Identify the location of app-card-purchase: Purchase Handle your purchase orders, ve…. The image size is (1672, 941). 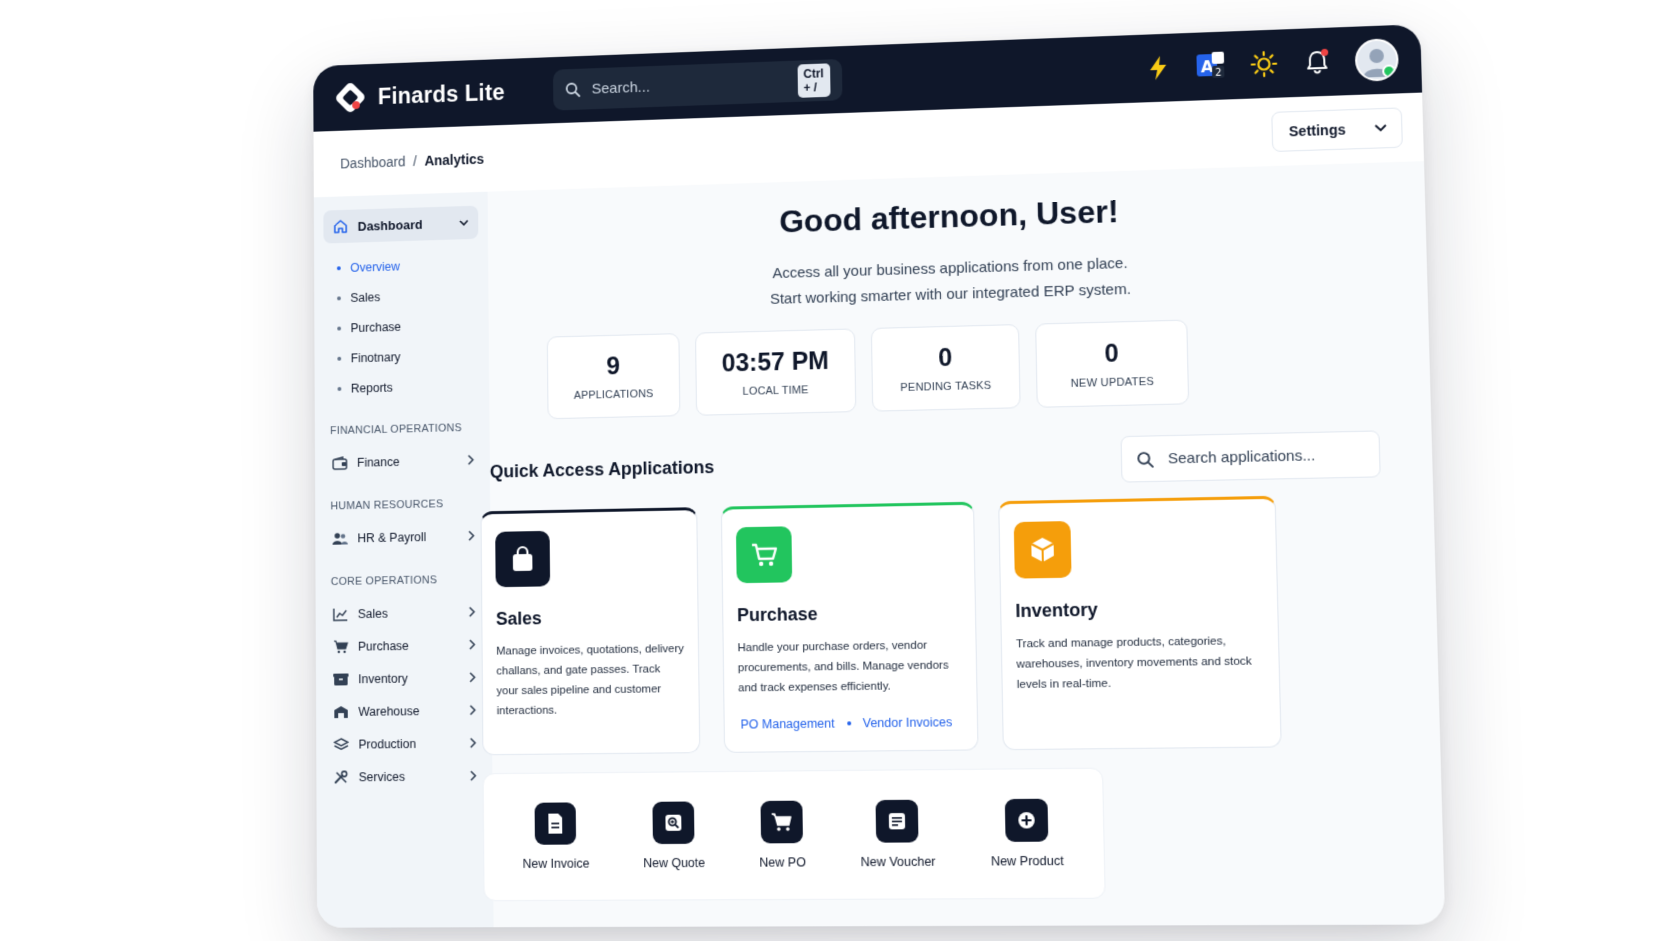
(849, 627).